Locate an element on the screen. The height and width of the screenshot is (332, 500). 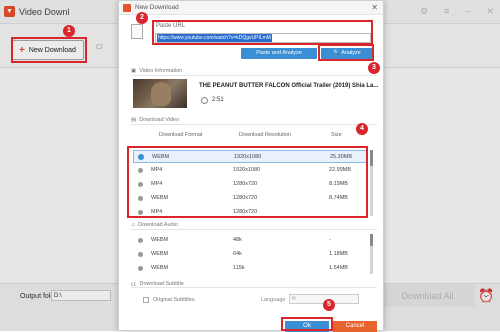
col-size: Size is located at coordinates (336, 135).